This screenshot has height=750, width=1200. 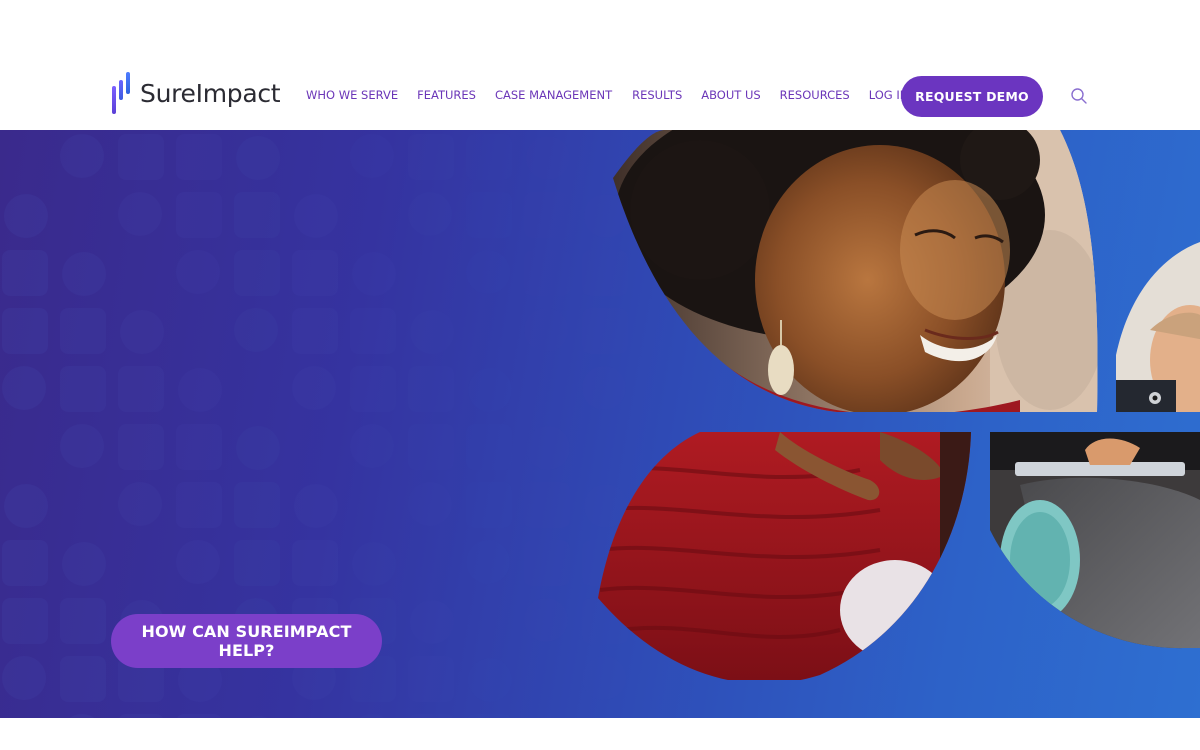 I want to click on logo-icon, so click(x=123, y=93).